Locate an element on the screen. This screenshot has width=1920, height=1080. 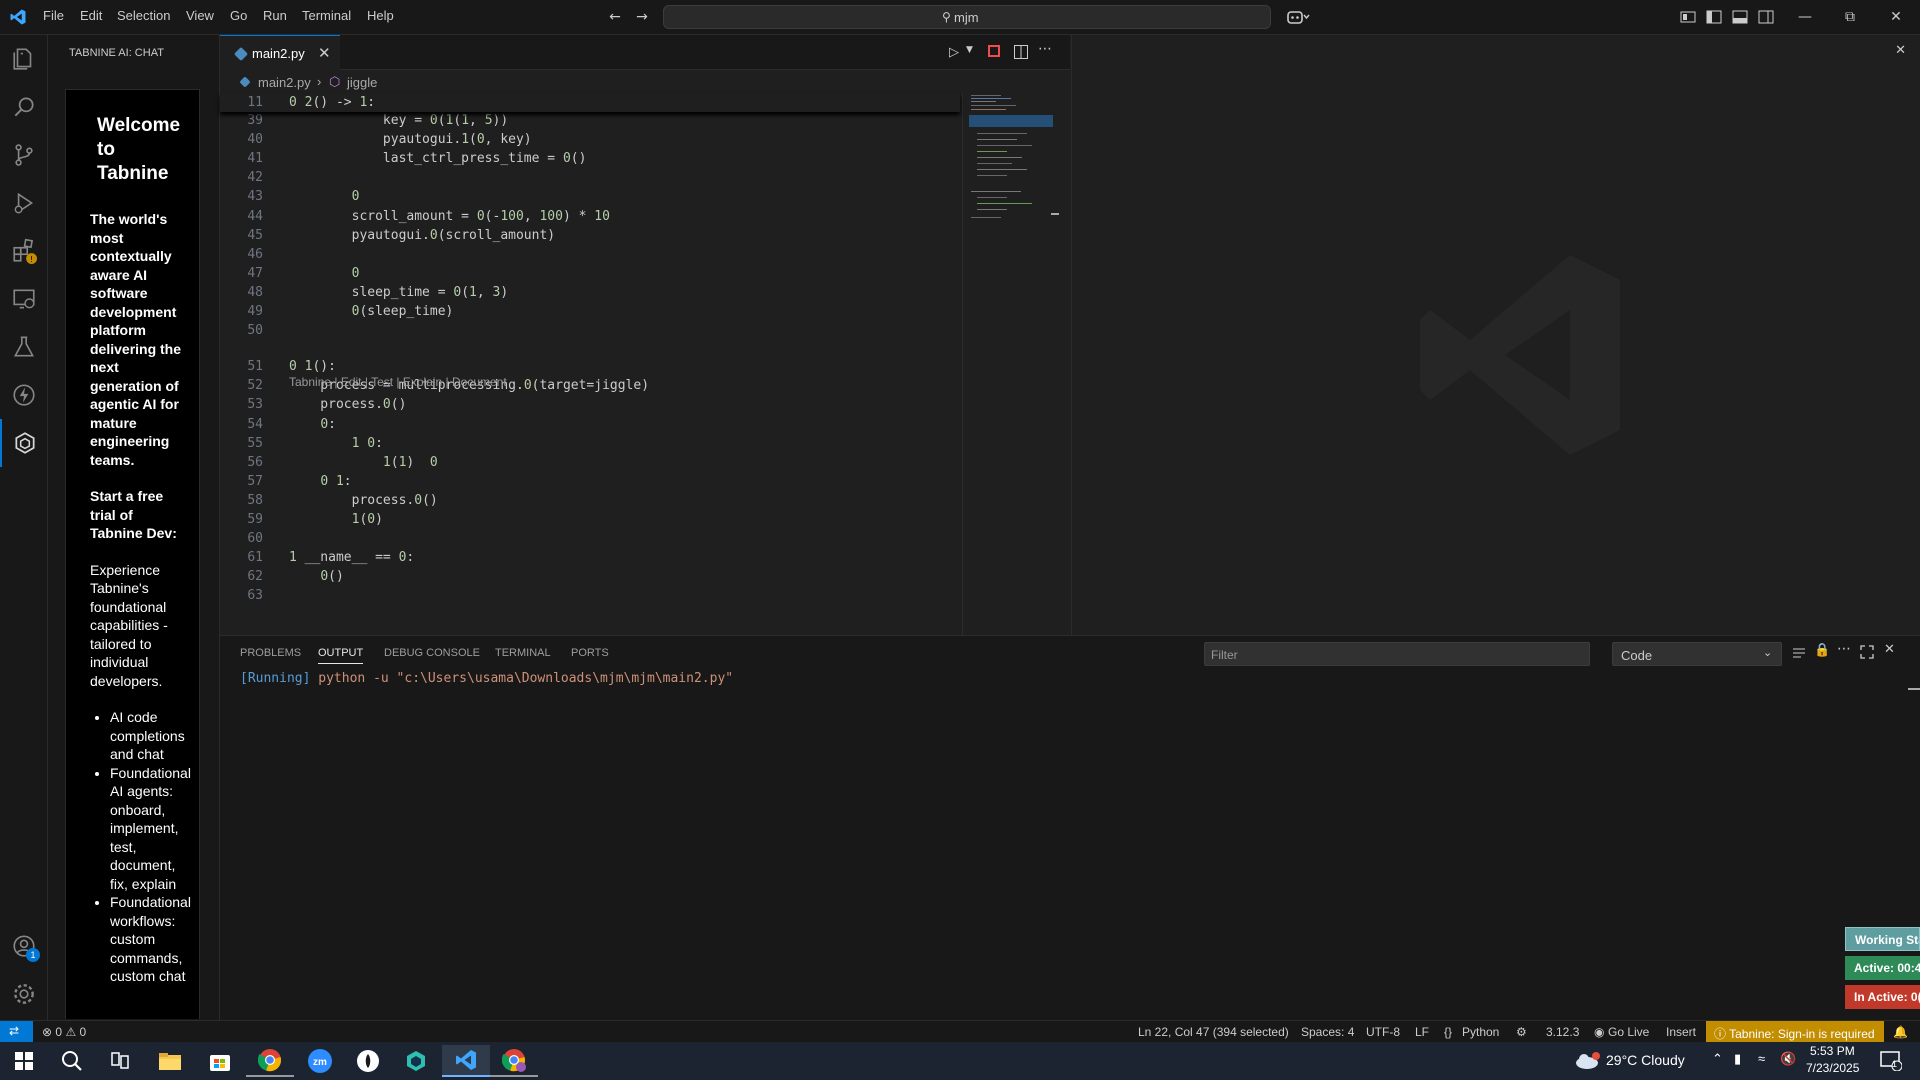
code-line: last_ctrl_press_time = 0() is located at coordinates (438, 158).